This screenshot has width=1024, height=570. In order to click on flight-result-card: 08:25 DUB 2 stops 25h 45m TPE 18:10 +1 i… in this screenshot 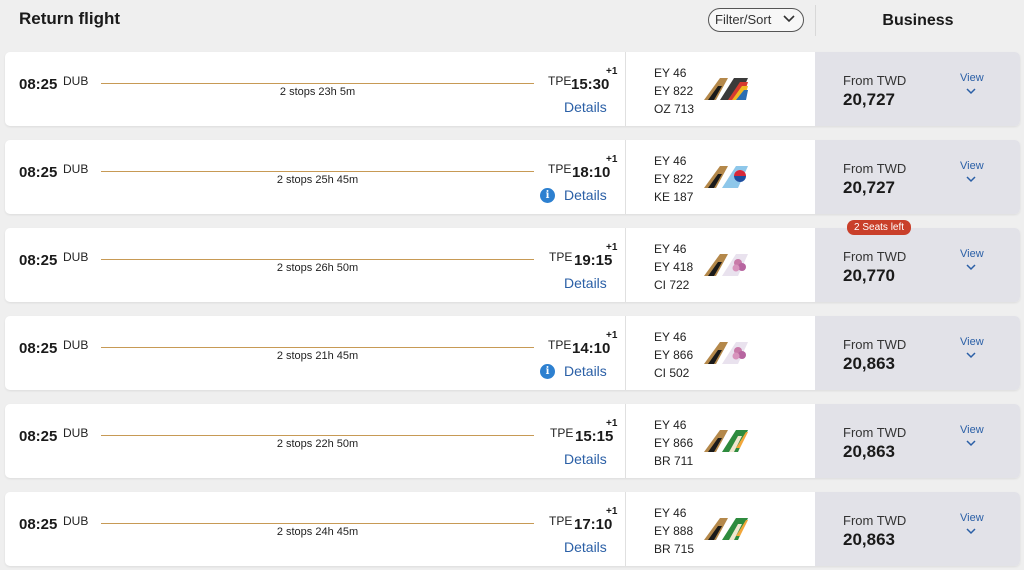, I will do `click(512, 177)`.